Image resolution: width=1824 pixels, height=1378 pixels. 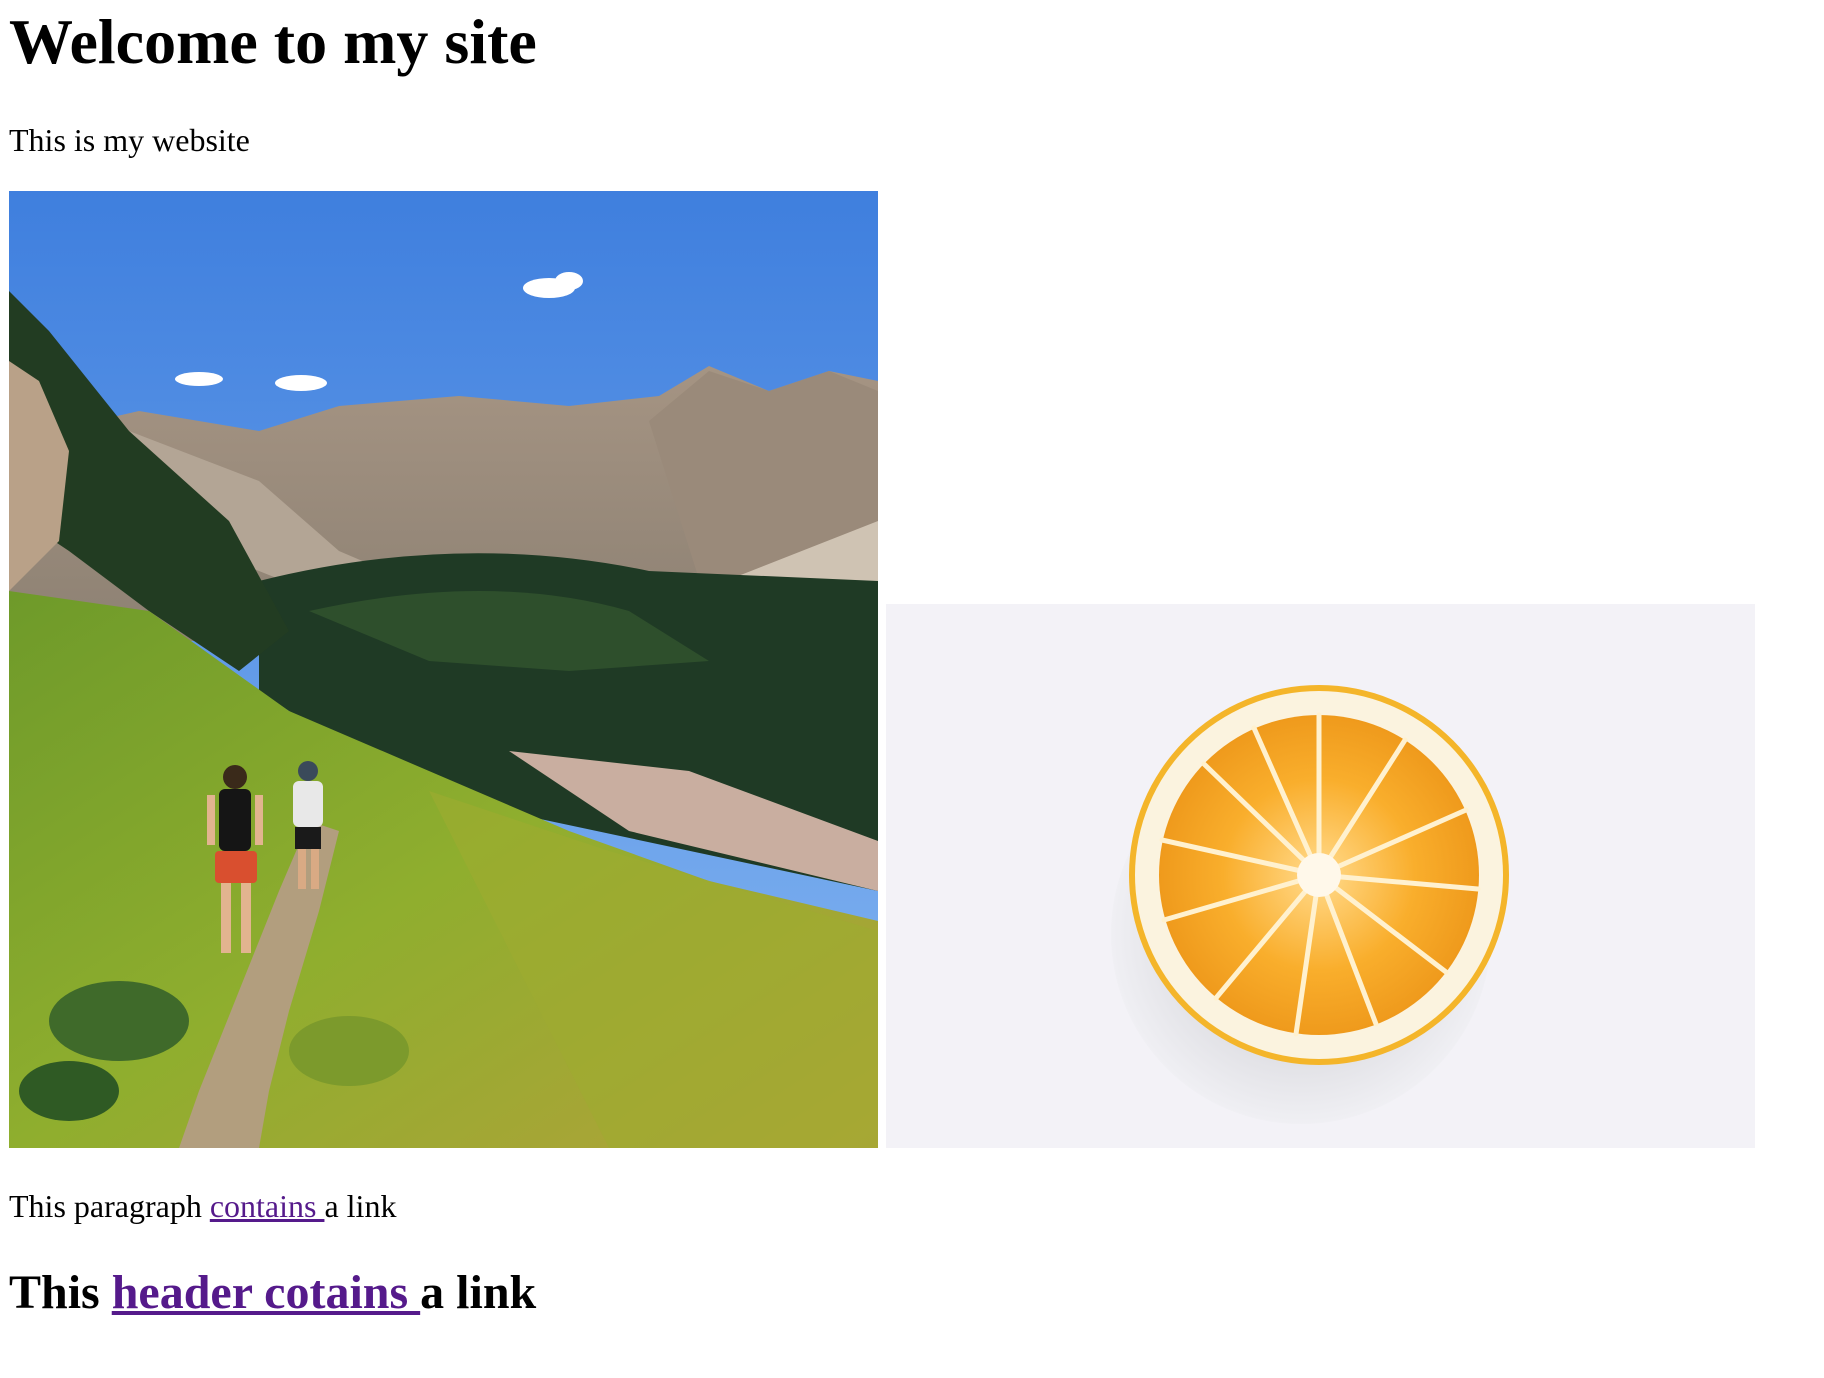 I want to click on header-text-before: This, so click(x=60, y=1292).